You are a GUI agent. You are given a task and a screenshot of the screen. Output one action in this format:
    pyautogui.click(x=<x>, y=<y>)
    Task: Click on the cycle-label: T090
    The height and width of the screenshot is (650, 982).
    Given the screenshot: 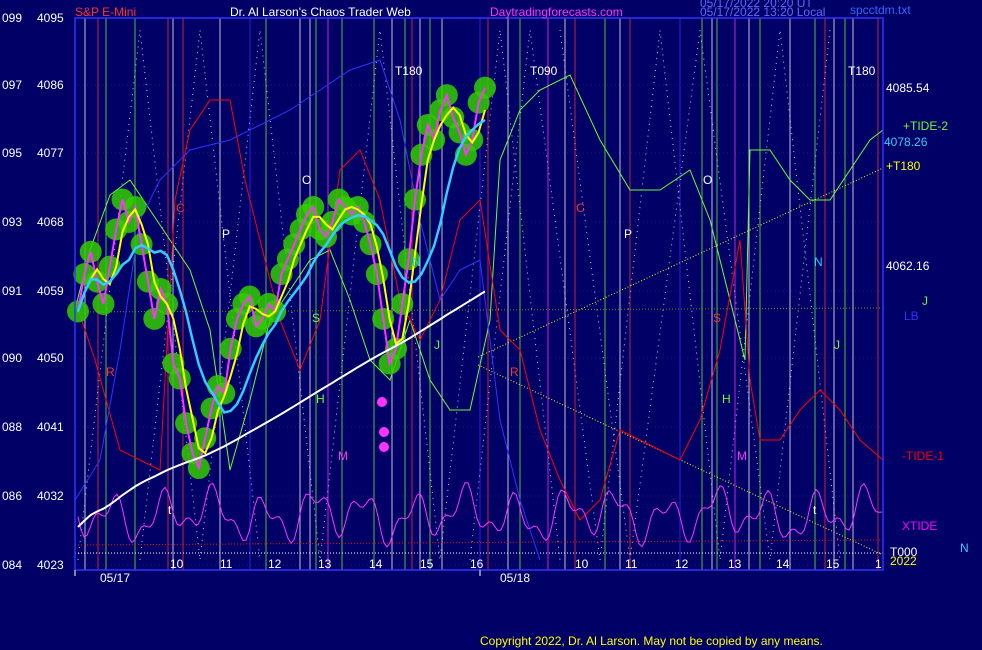 What is the action you would take?
    pyautogui.click(x=544, y=71)
    